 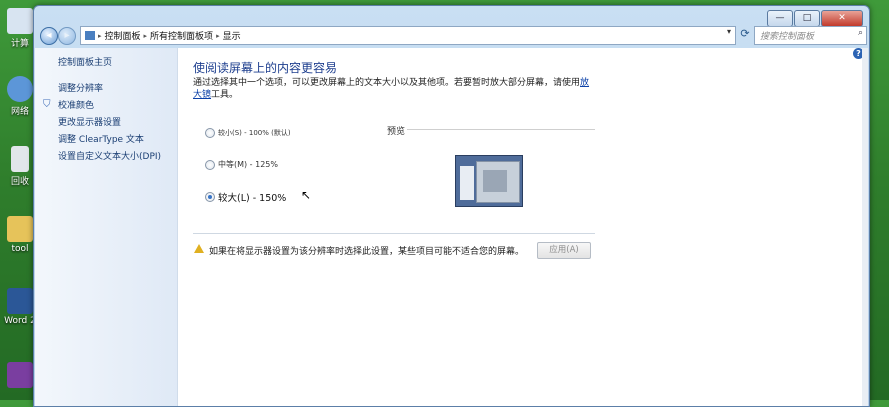 I want to click on address-bar: ▸ 控制面板 ▸ 所有控制面板项 ▸ 显示 ▾, so click(x=408, y=35).